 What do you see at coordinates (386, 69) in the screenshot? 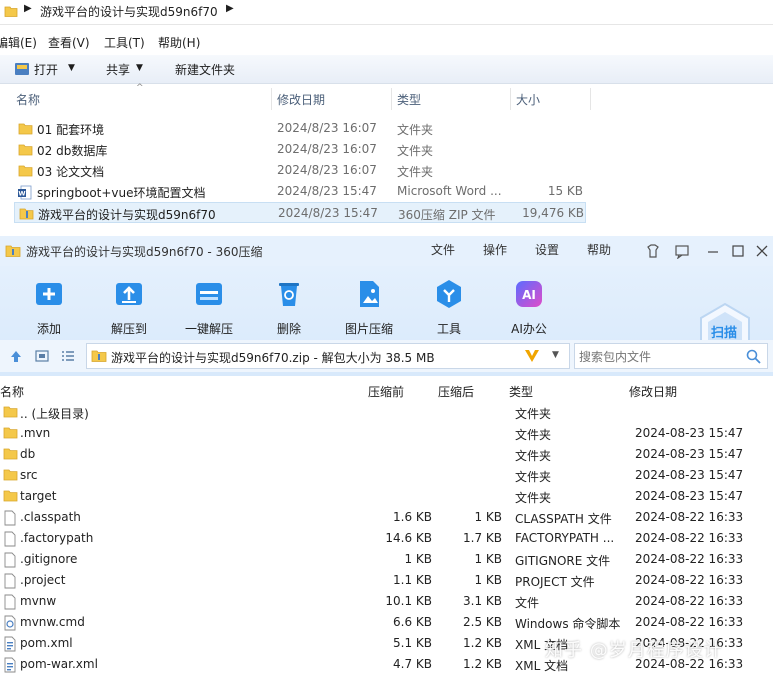
I see `command-bar: 打开 ▼ 共享 ▼ 新建文件夹` at bounding box center [386, 69].